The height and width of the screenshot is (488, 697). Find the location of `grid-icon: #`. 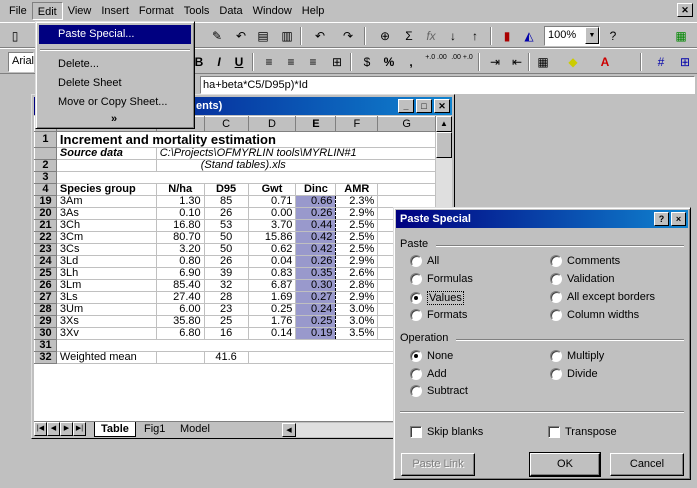

grid-icon: # is located at coordinates (661, 62).